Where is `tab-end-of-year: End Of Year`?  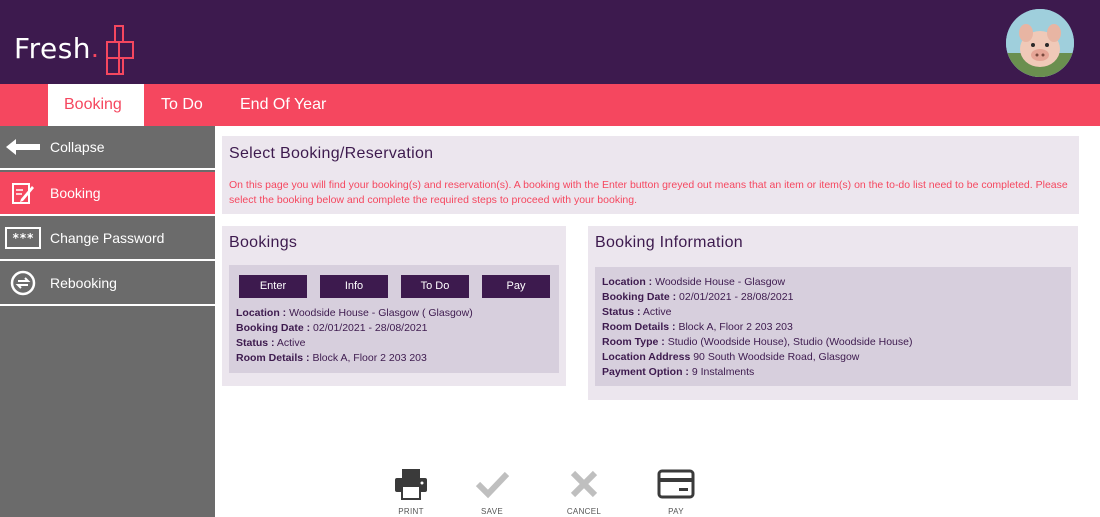 tab-end-of-year: End Of Year is located at coordinates (283, 105).